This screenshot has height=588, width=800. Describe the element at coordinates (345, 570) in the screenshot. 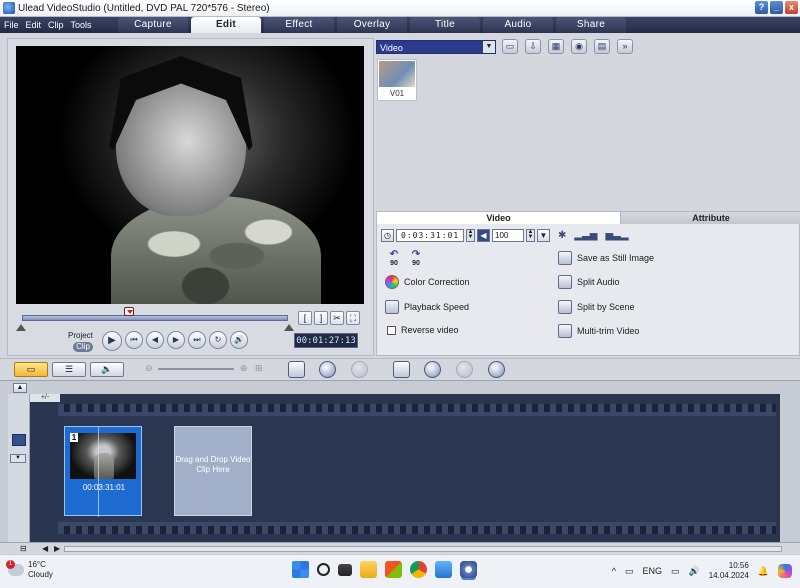

I see `task-view-icon` at that location.